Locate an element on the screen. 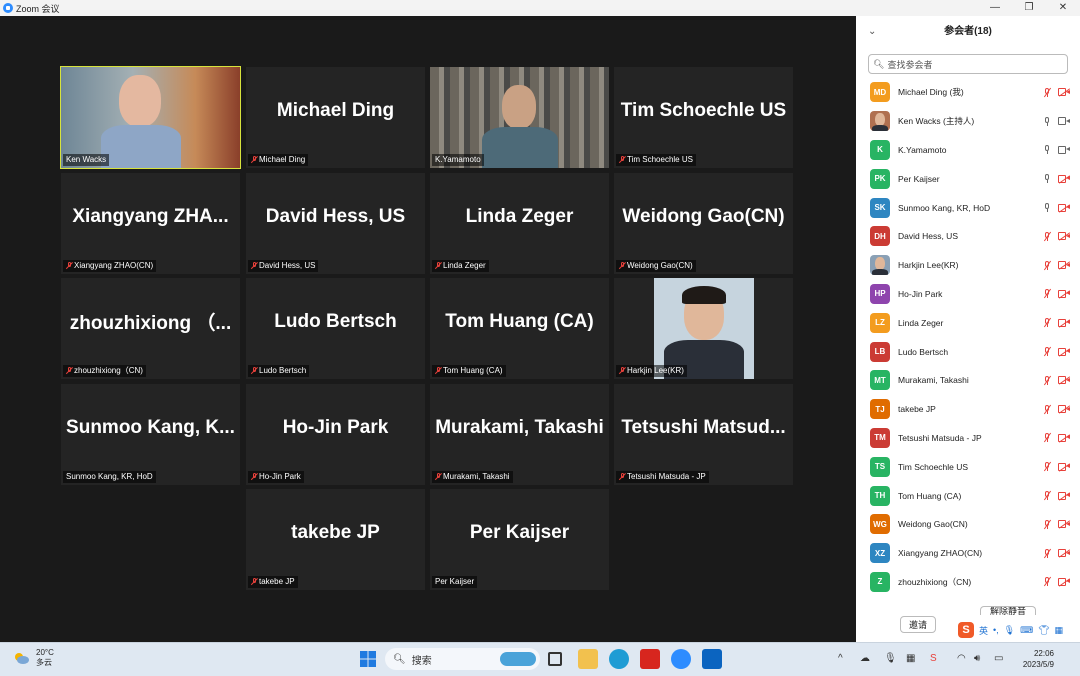 The width and height of the screenshot is (1080, 676). video-tile: Michael Ding Michael Ding is located at coordinates (335, 117).